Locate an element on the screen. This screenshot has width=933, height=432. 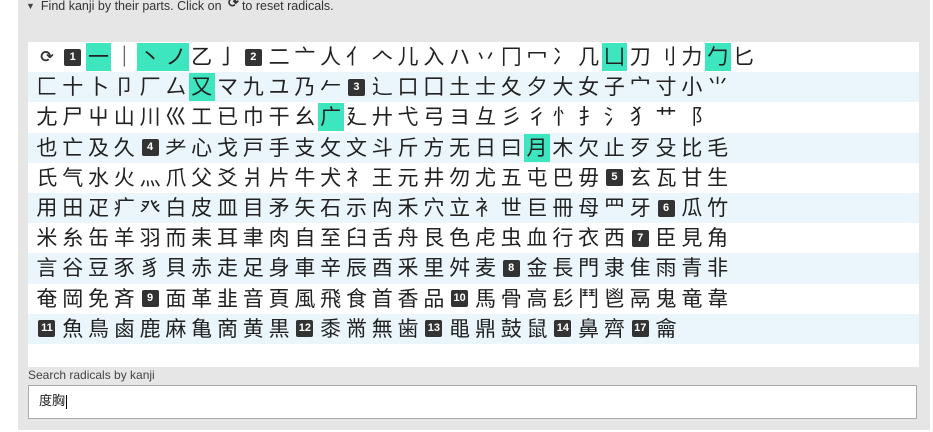
radical-button: 髟 is located at coordinates (563, 299).